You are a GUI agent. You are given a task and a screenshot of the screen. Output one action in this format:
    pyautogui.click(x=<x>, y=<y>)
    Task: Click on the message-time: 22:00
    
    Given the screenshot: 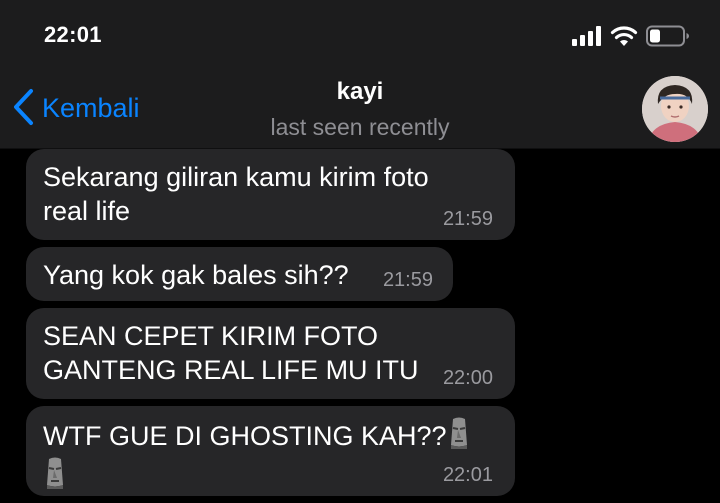 What is the action you would take?
    pyautogui.click(x=467, y=378)
    